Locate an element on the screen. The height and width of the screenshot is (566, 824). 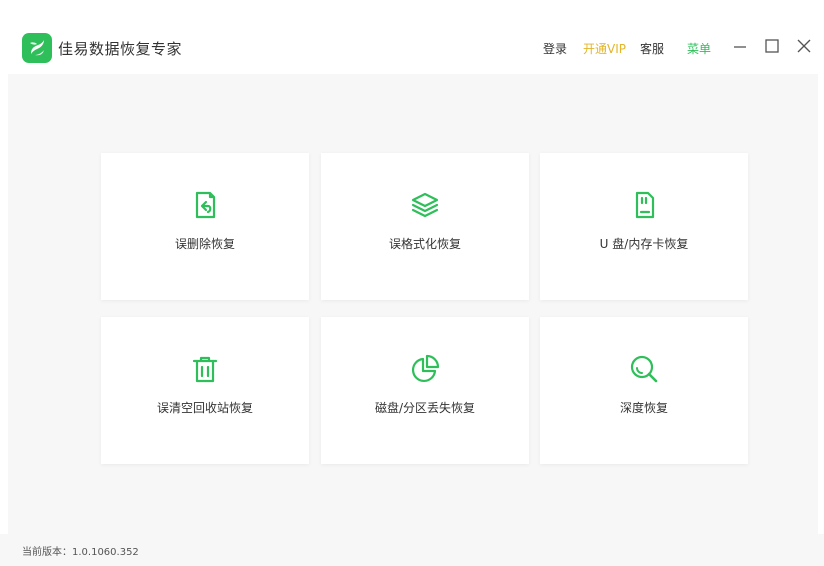
close-button is located at coordinates (804, 46).